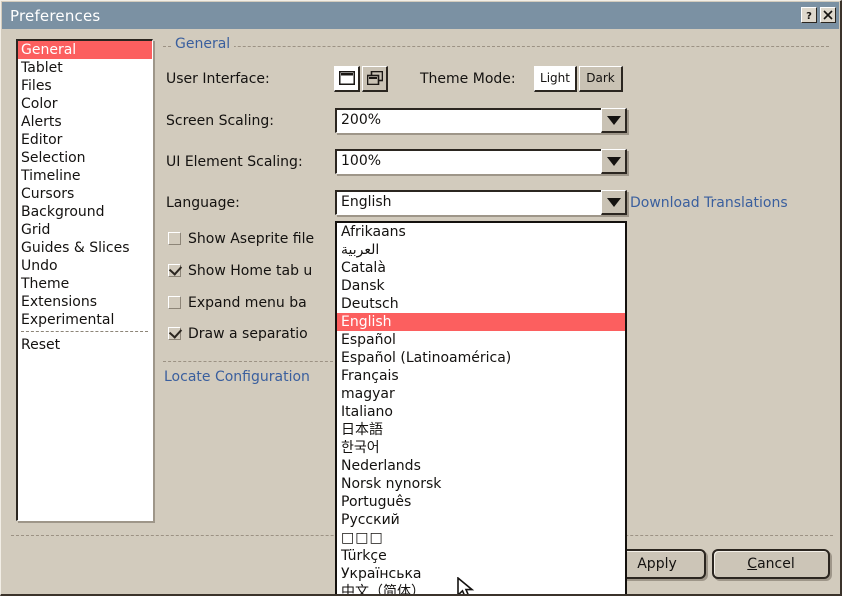 The height and width of the screenshot is (610, 842). What do you see at coordinates (85, 345) in the screenshot?
I see `sidebar-item-reset: Reset` at bounding box center [85, 345].